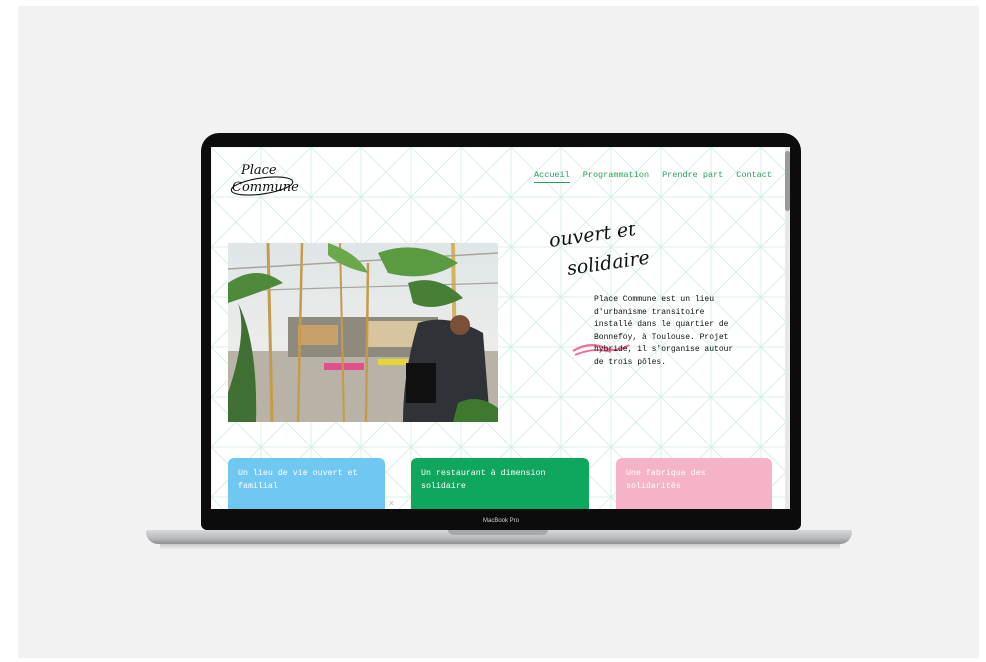 This screenshot has height=662, width=986. I want to click on card-title-line: solidarités, so click(653, 486).